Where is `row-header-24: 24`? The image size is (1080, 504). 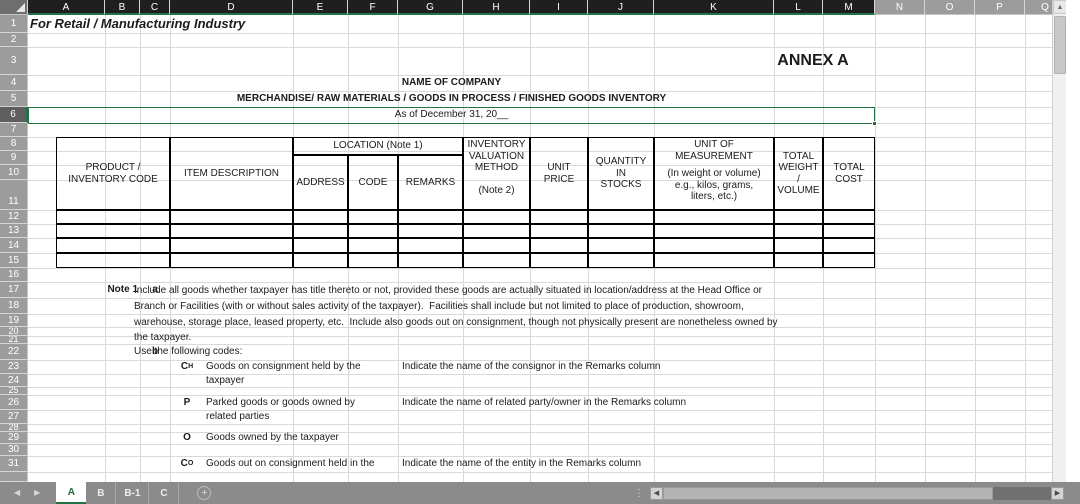
row-header-24: 24 is located at coordinates (14, 380).